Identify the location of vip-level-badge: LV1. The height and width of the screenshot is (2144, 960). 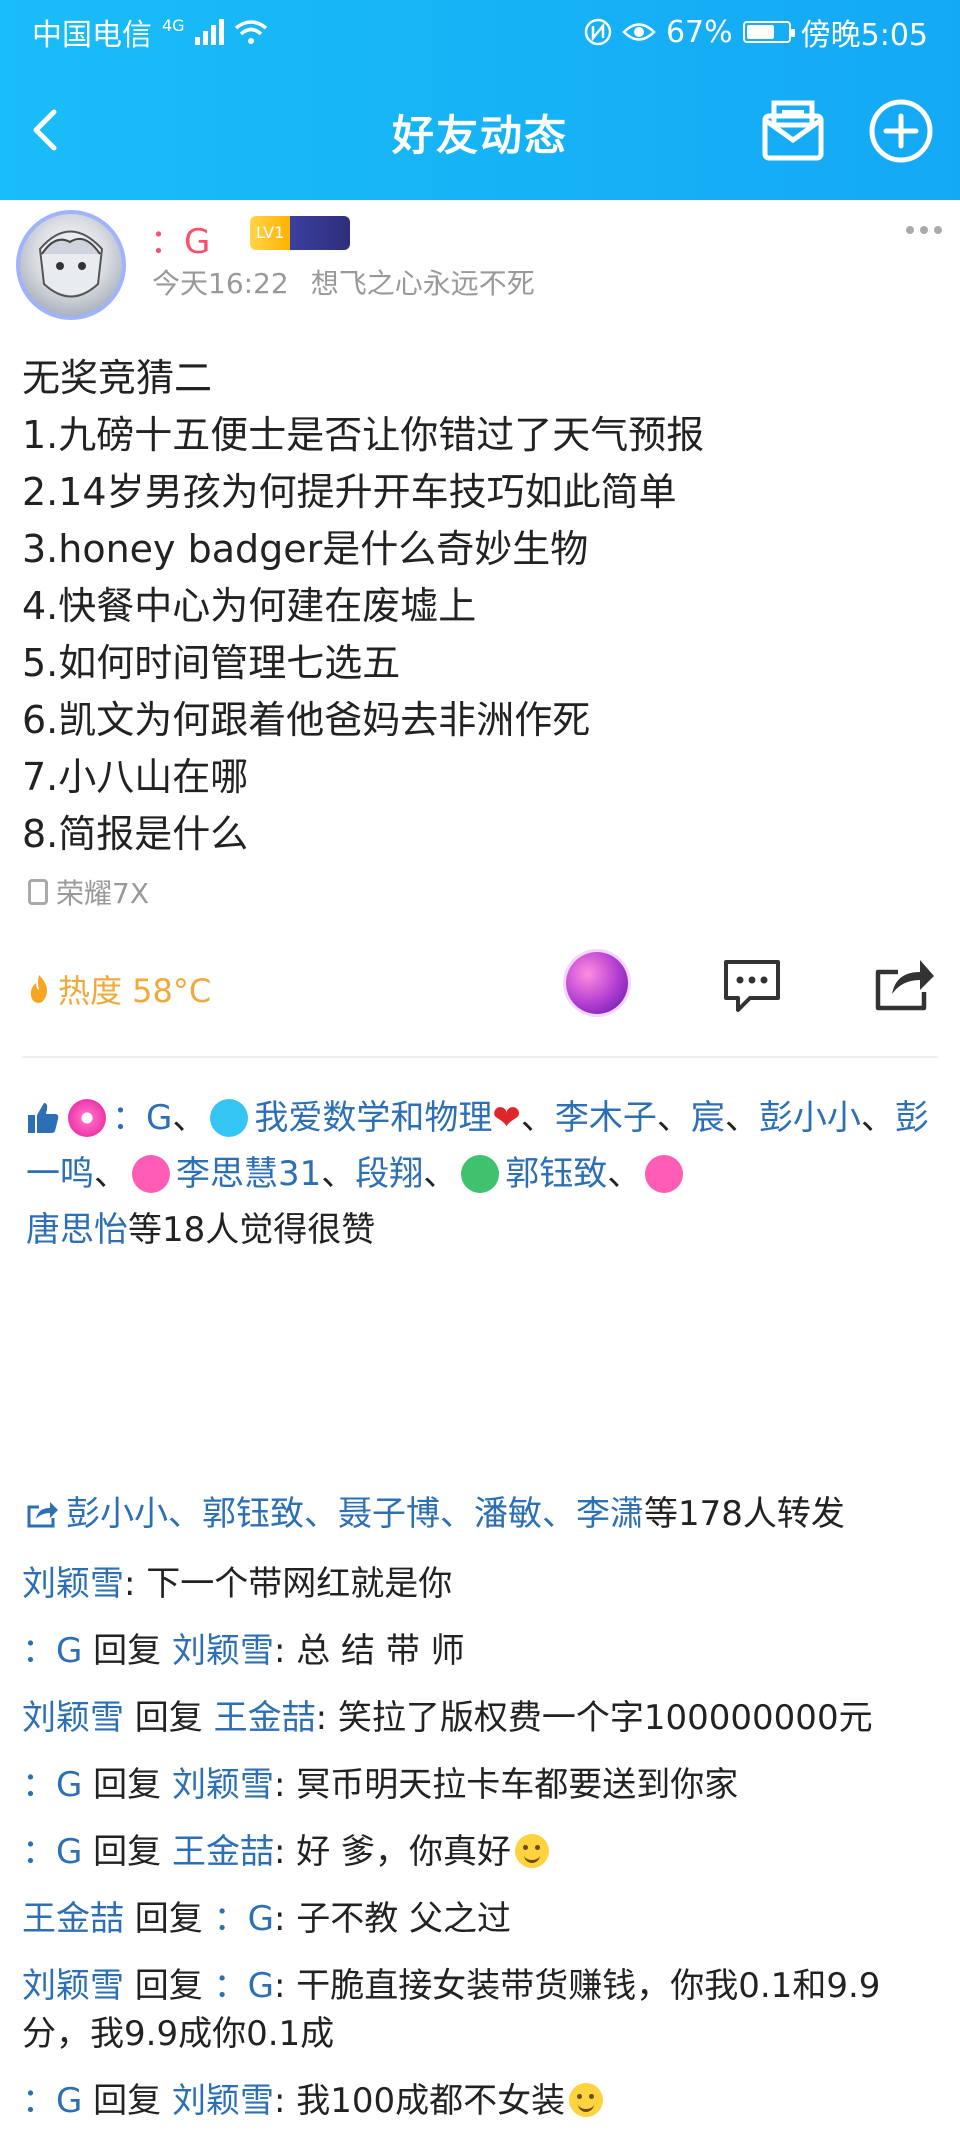
(300, 233).